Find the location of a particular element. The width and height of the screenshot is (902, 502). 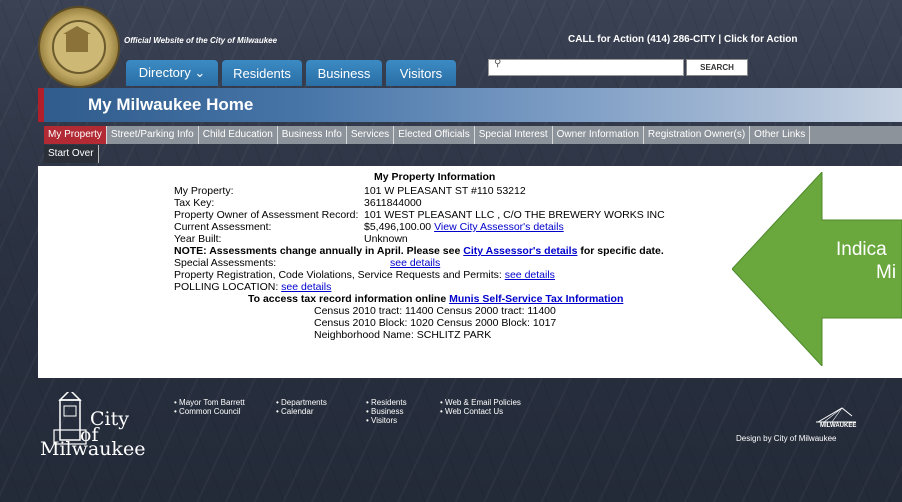

registration-link: see details is located at coordinates (530, 275).